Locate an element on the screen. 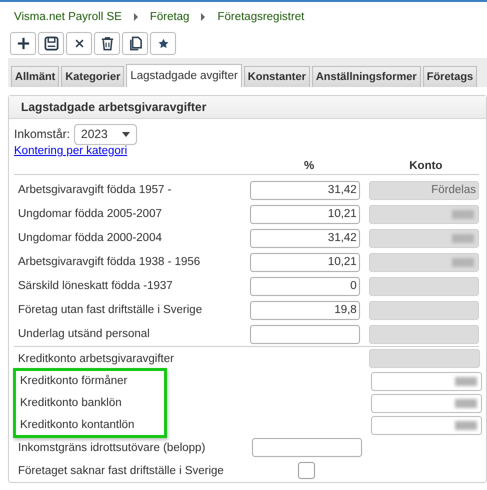 This screenshot has height=490, width=487. percent-field: 0 is located at coordinates (305, 286).